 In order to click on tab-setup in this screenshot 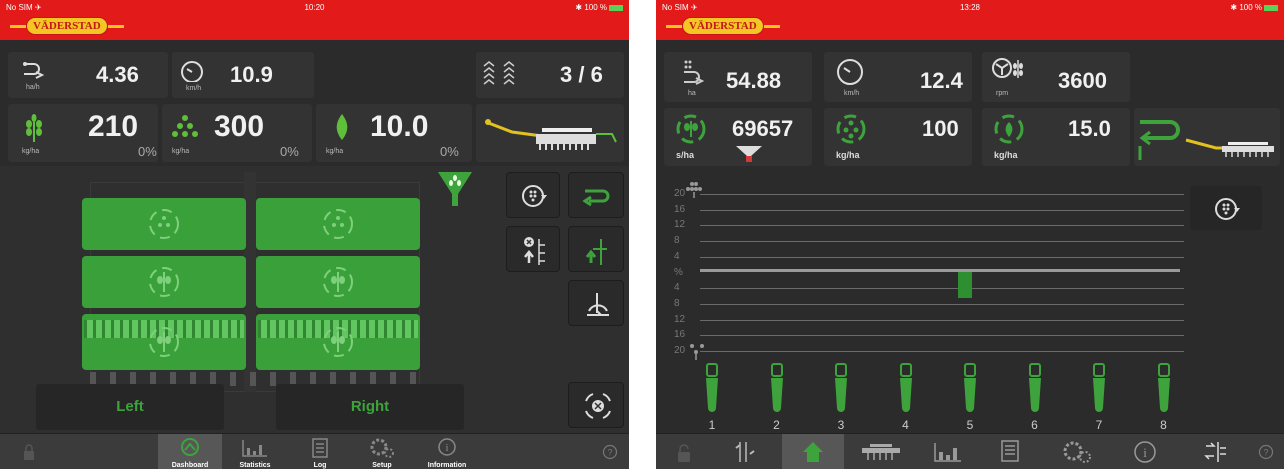, I will do `click(1077, 451)`.